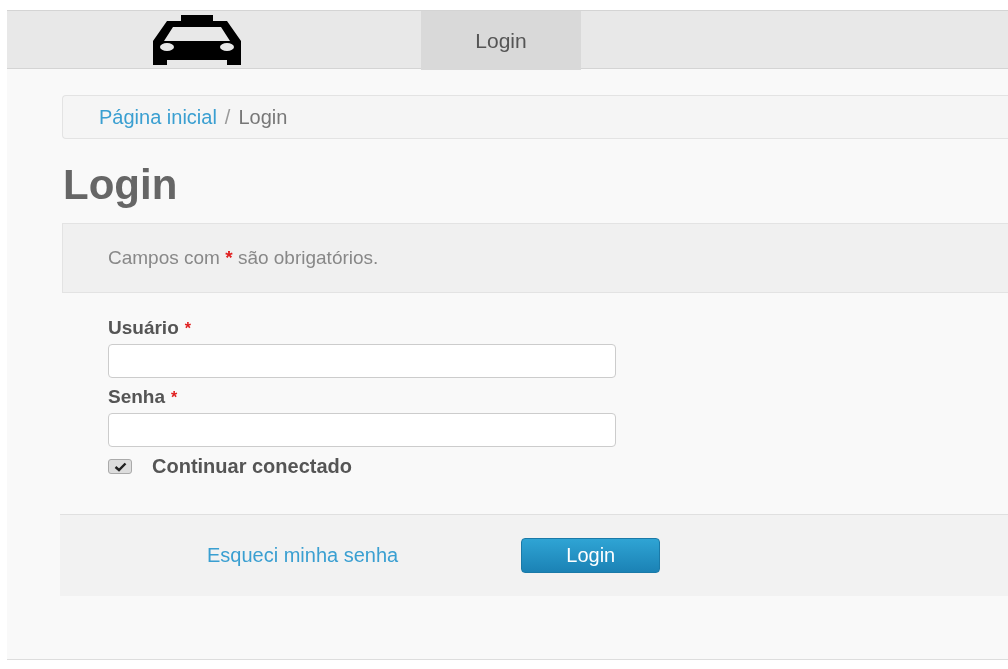  Describe the element at coordinates (252, 466) in the screenshot. I see `checkbox-label: Continuar conectado` at that location.